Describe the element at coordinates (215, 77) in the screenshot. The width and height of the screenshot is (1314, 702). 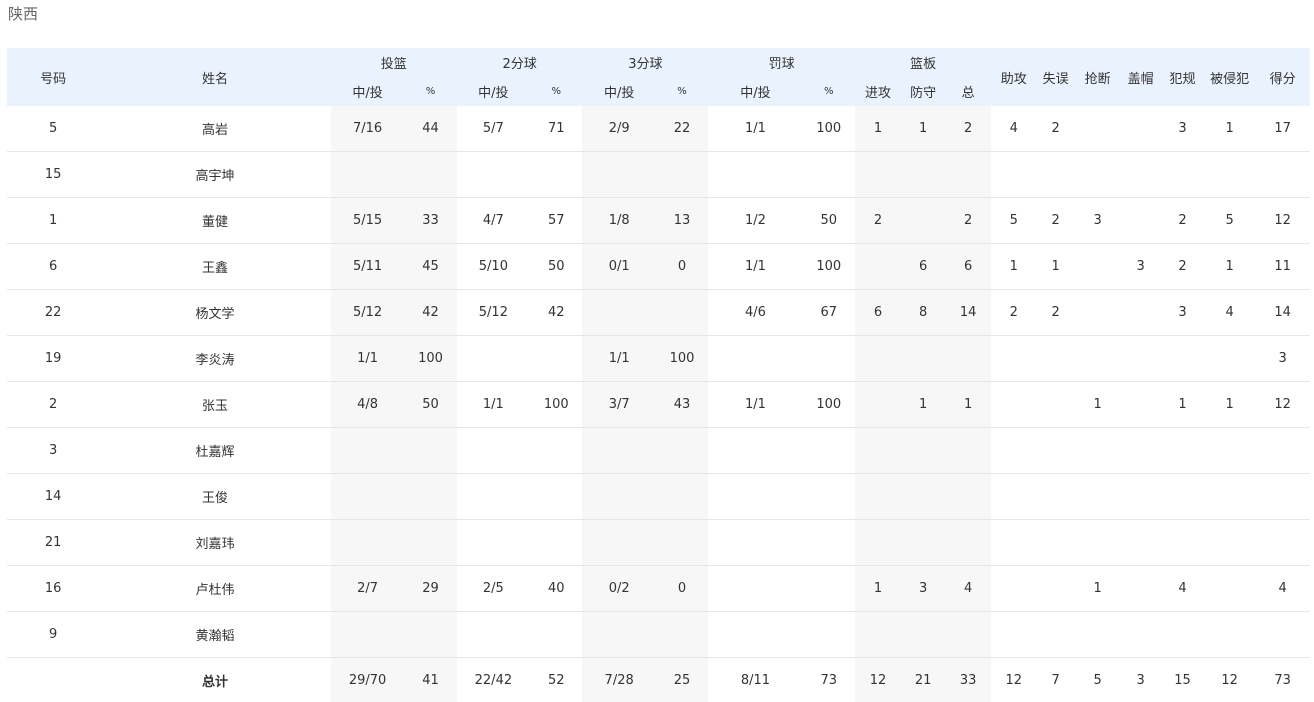
I see `header-name: 姓名` at that location.